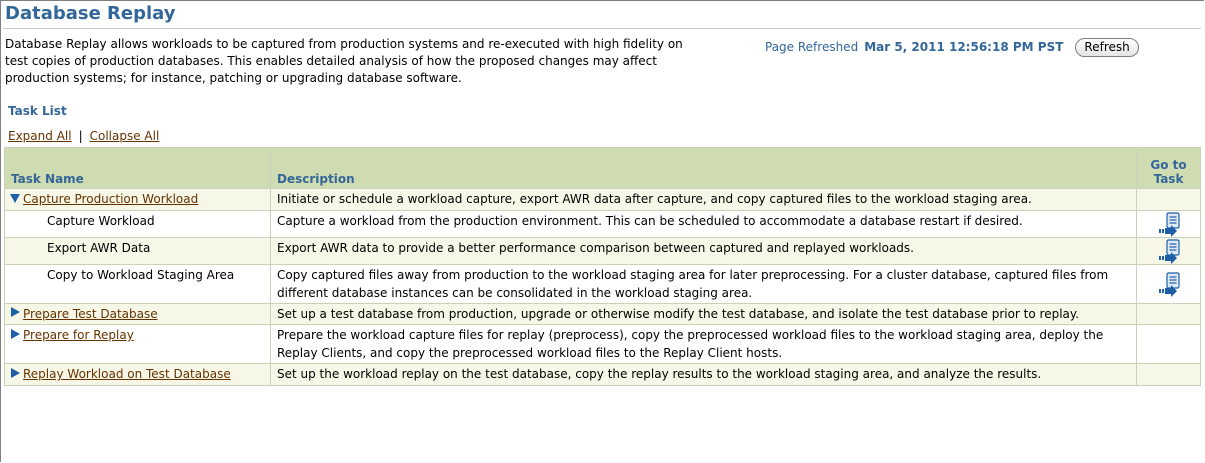 The width and height of the screenshot is (1205, 463). I want to click on task-name-cell: Prepare Test Database, so click(137, 313).